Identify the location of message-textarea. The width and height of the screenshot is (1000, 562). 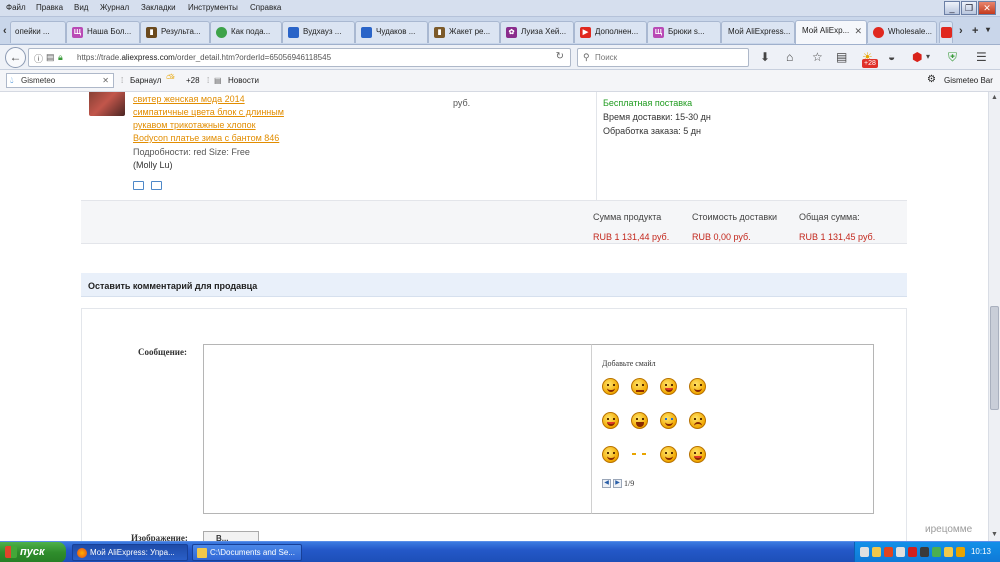
(397, 429).